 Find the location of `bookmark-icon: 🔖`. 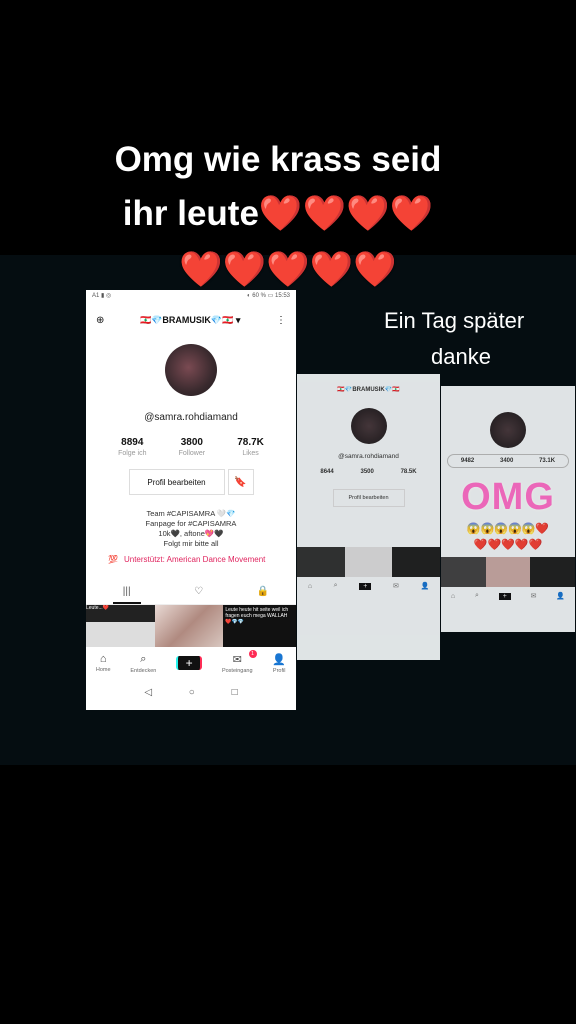

bookmark-icon: 🔖 is located at coordinates (240, 482).